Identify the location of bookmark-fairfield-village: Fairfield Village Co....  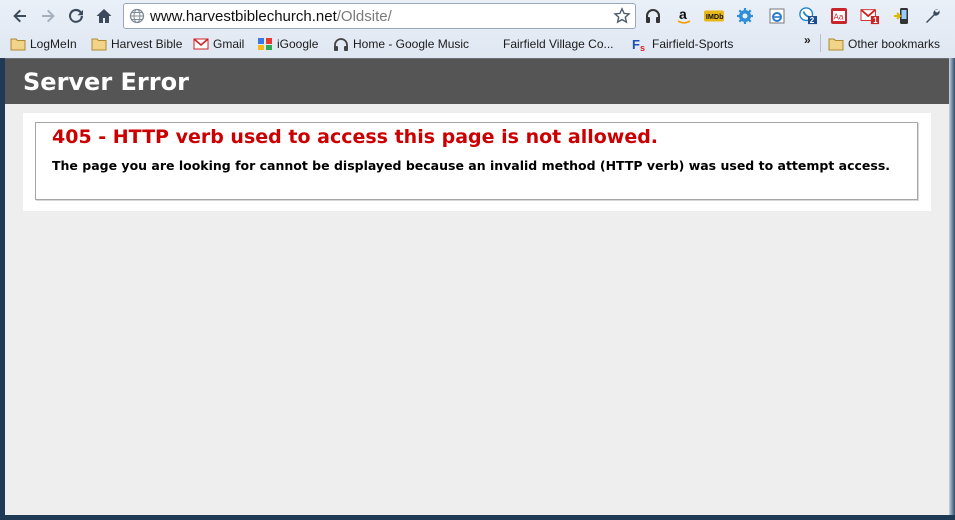
(558, 44).